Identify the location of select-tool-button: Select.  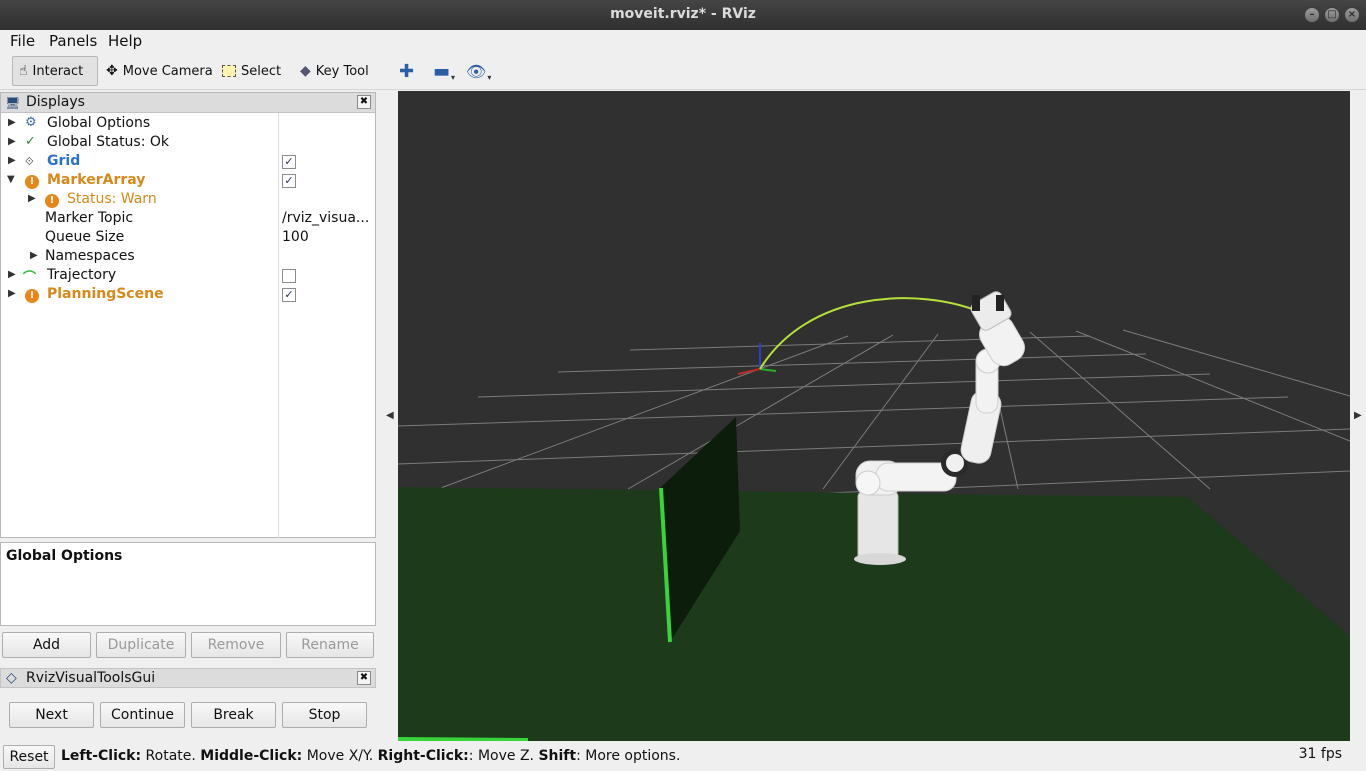
(251, 71).